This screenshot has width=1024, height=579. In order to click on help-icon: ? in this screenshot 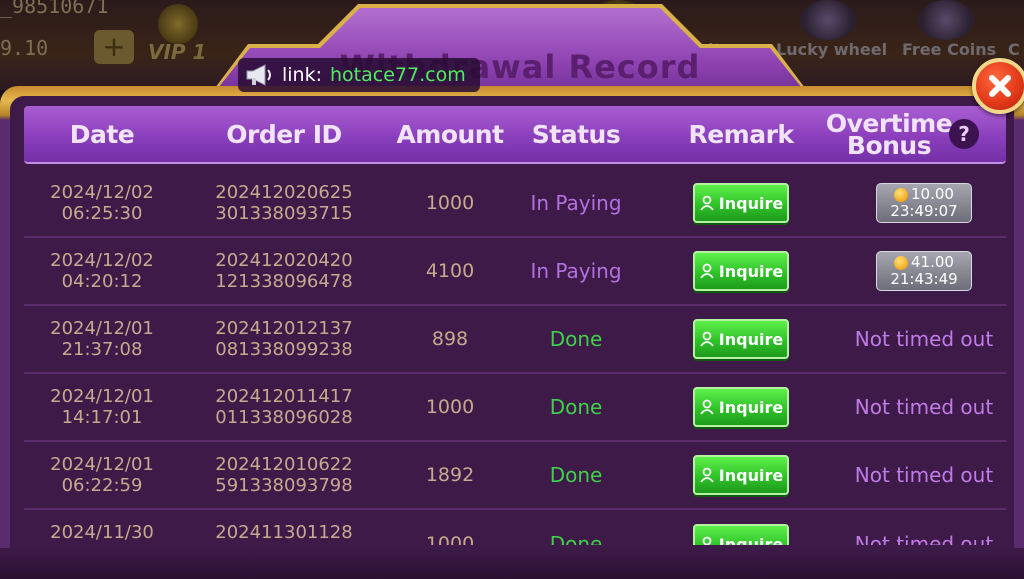, I will do `click(964, 134)`.